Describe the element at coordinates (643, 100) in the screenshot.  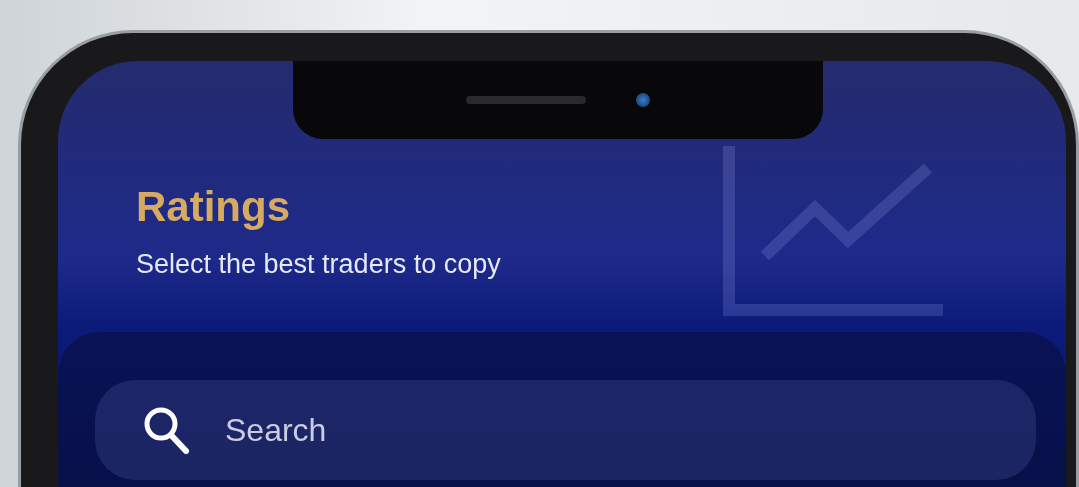
I see `camera-icon` at that location.